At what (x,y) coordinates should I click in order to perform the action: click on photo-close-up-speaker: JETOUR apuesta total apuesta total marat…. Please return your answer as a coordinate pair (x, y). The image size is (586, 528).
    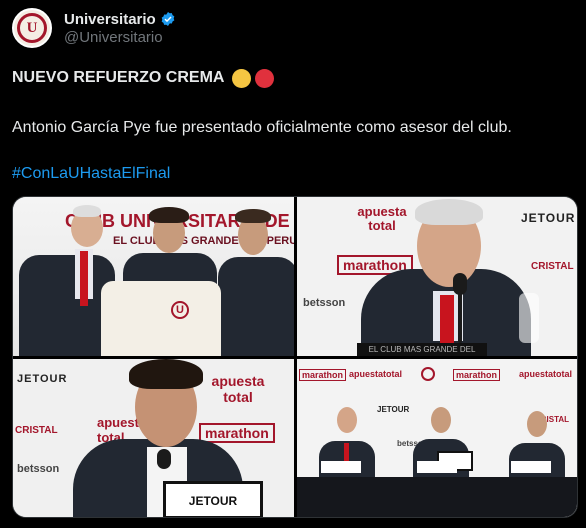
    Looking at the image, I should click on (153, 438).